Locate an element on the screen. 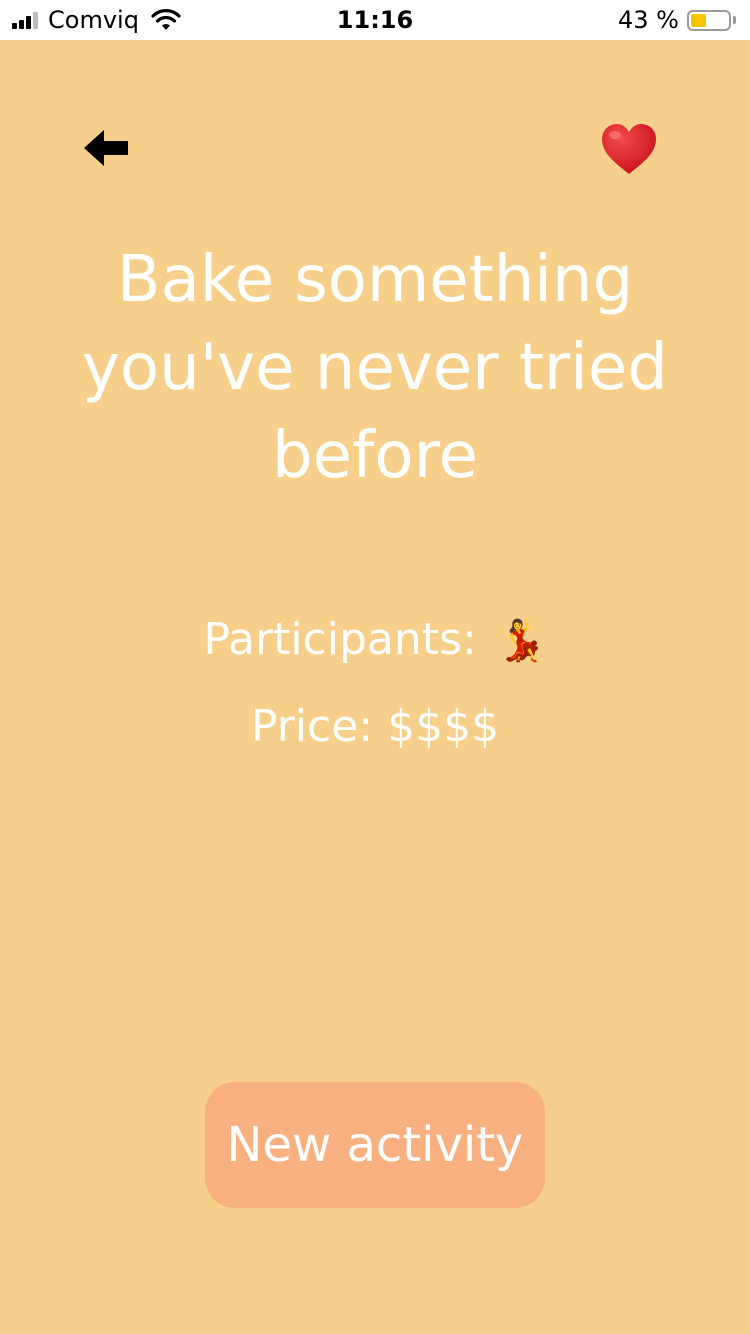  activity-title: Bake something you've never tried before is located at coordinates (375, 368).